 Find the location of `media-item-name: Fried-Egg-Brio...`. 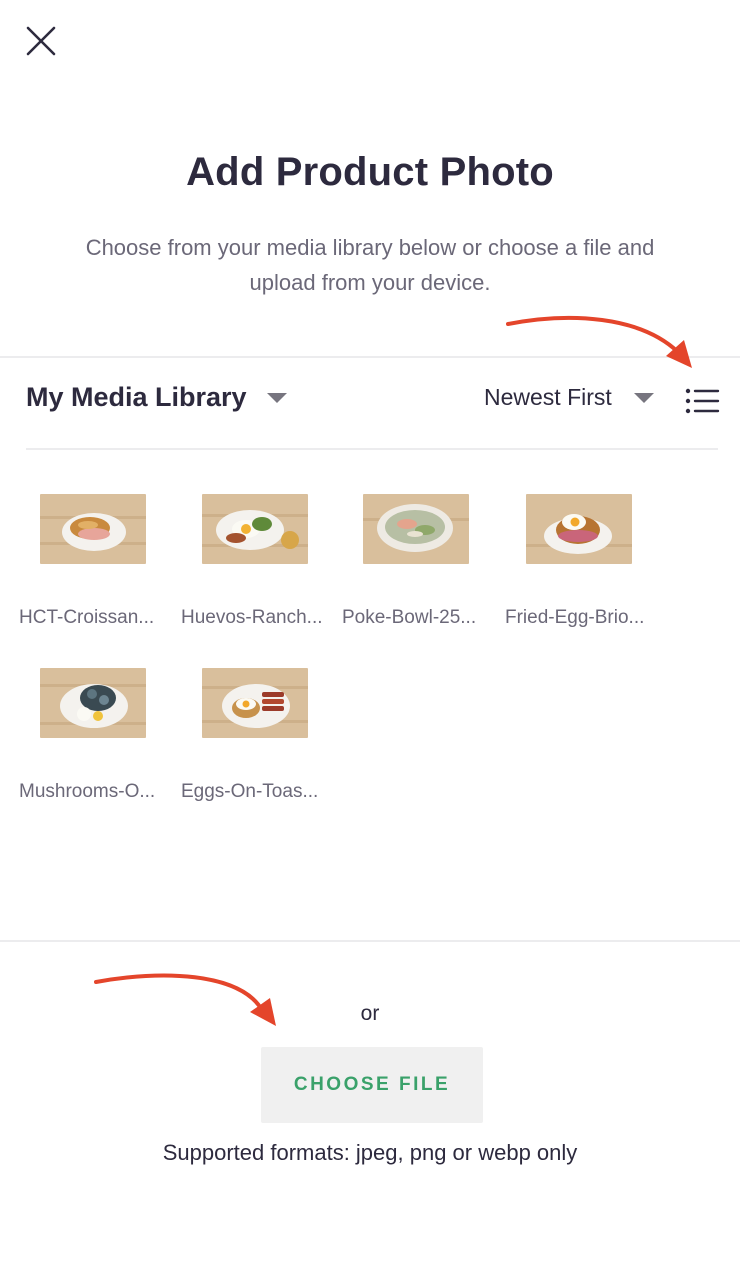

media-item-name: Fried-Egg-Brio... is located at coordinates (575, 617).